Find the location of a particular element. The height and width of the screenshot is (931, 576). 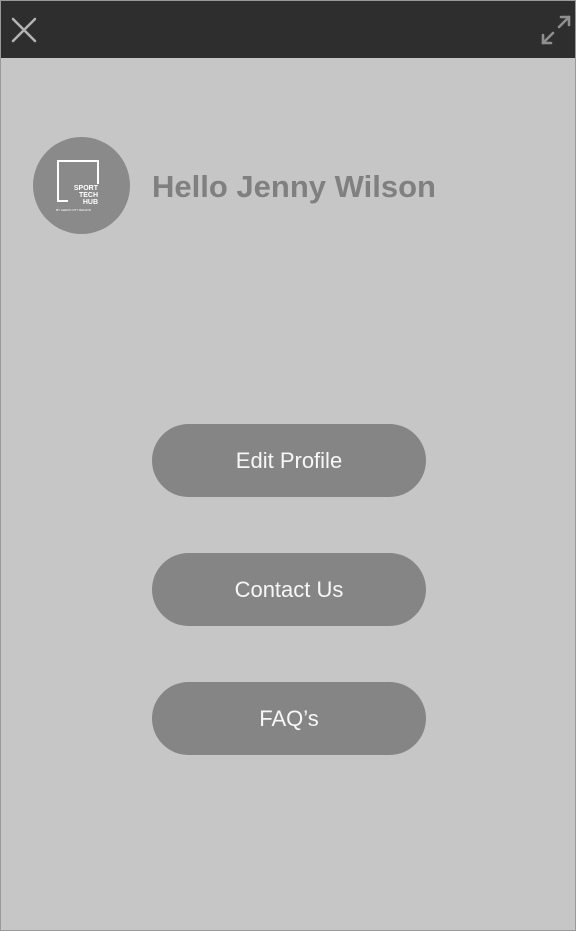

contact-us-button: Contact Us is located at coordinates (289, 589).